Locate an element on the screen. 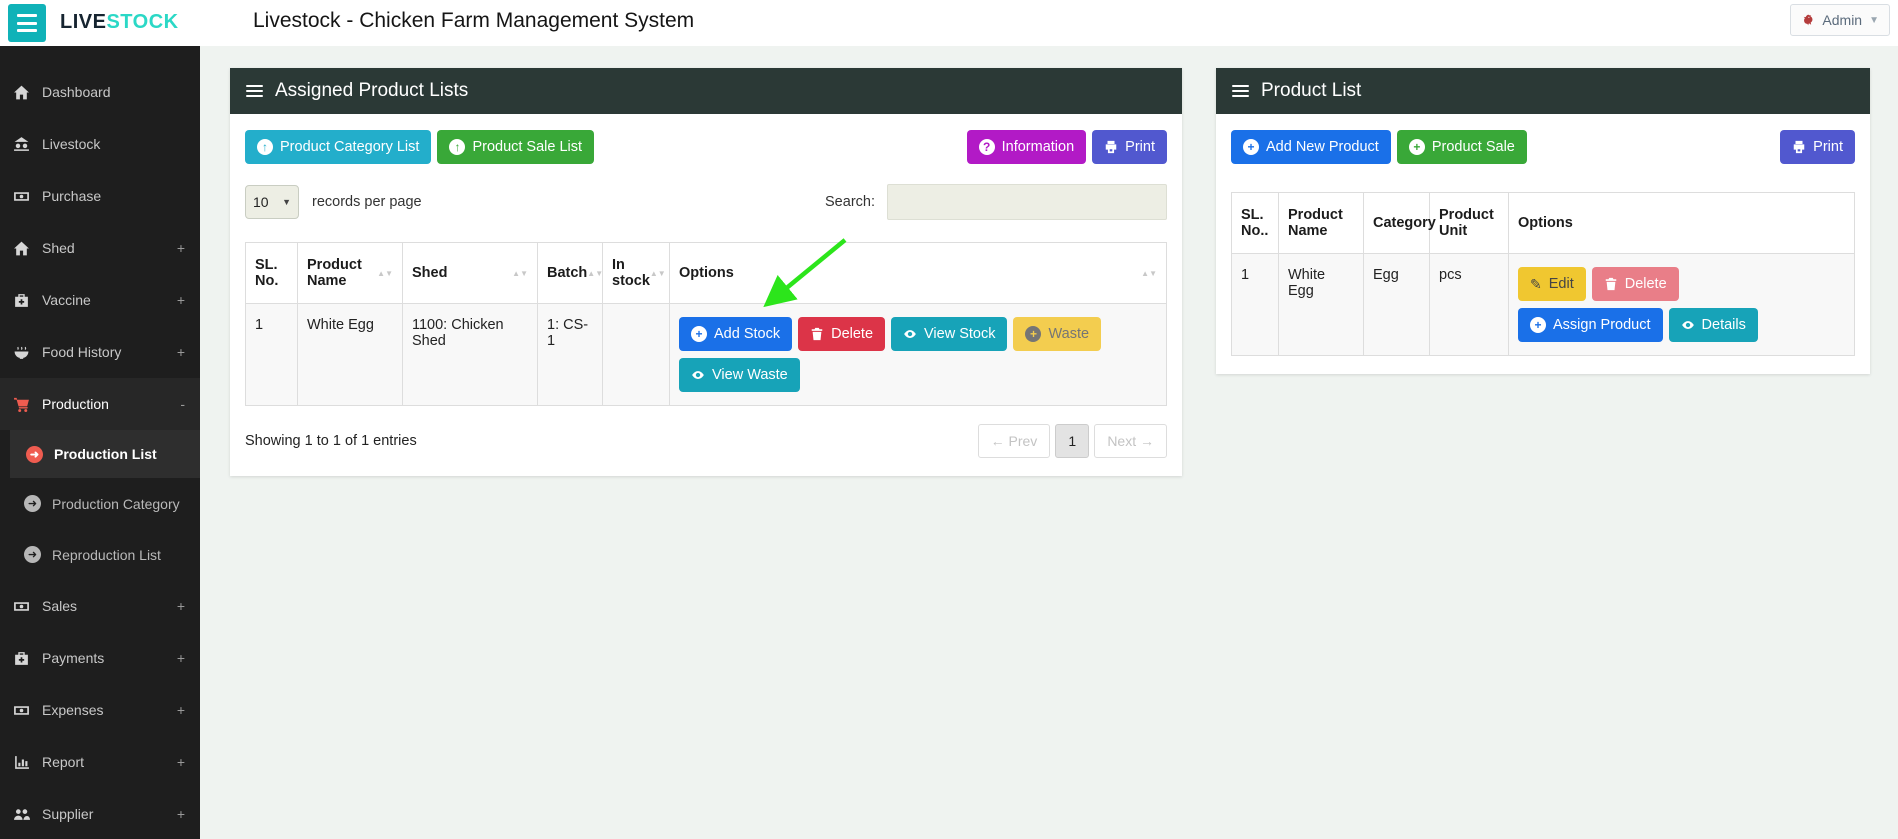 This screenshot has height=839, width=1898. hamburger-icon is located at coordinates (27, 16).